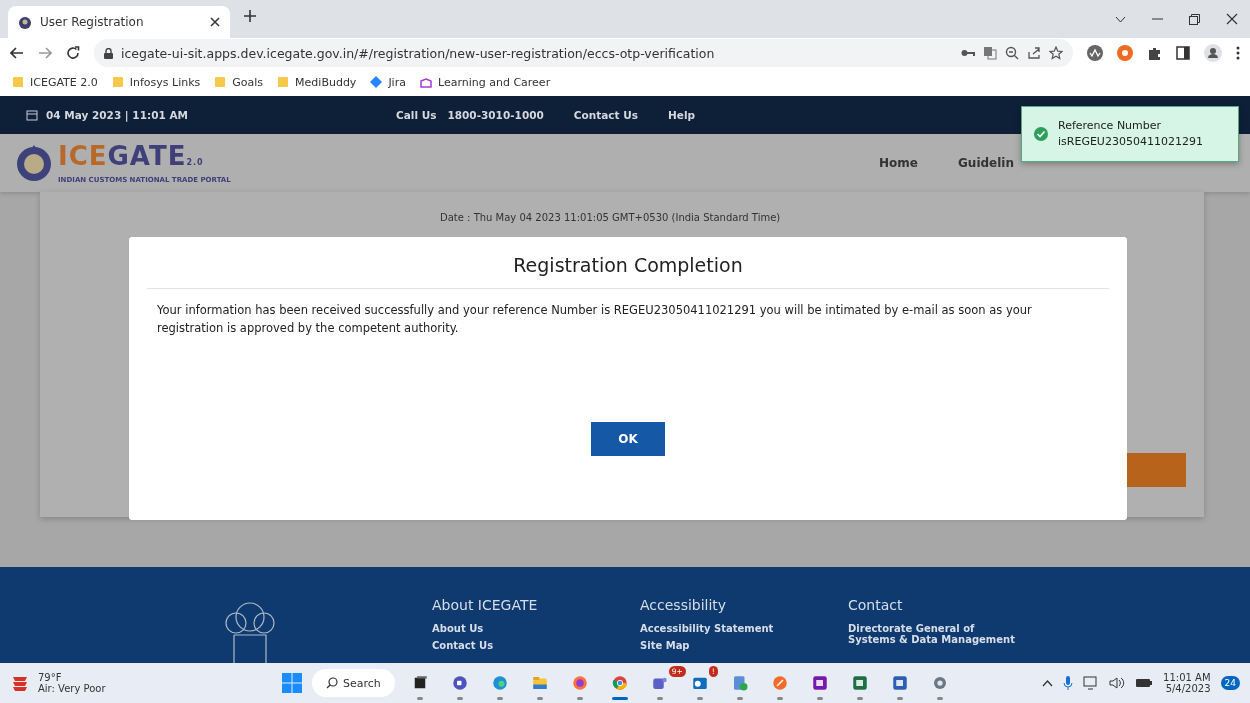 The height and width of the screenshot is (703, 1250). Describe the element at coordinates (45, 53) in the screenshot. I see `forward-icon` at that location.